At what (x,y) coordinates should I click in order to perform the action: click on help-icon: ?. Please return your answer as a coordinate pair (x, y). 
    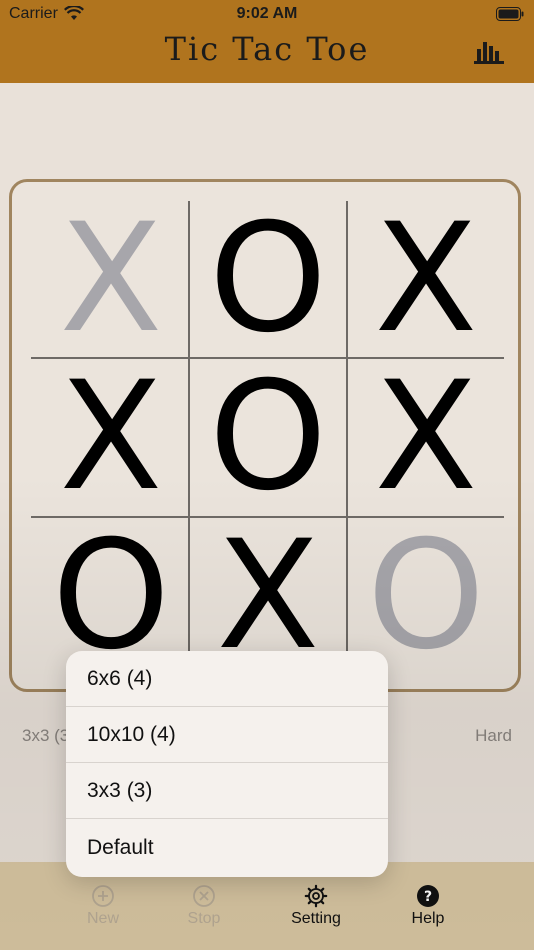
    Looking at the image, I should click on (428, 896).